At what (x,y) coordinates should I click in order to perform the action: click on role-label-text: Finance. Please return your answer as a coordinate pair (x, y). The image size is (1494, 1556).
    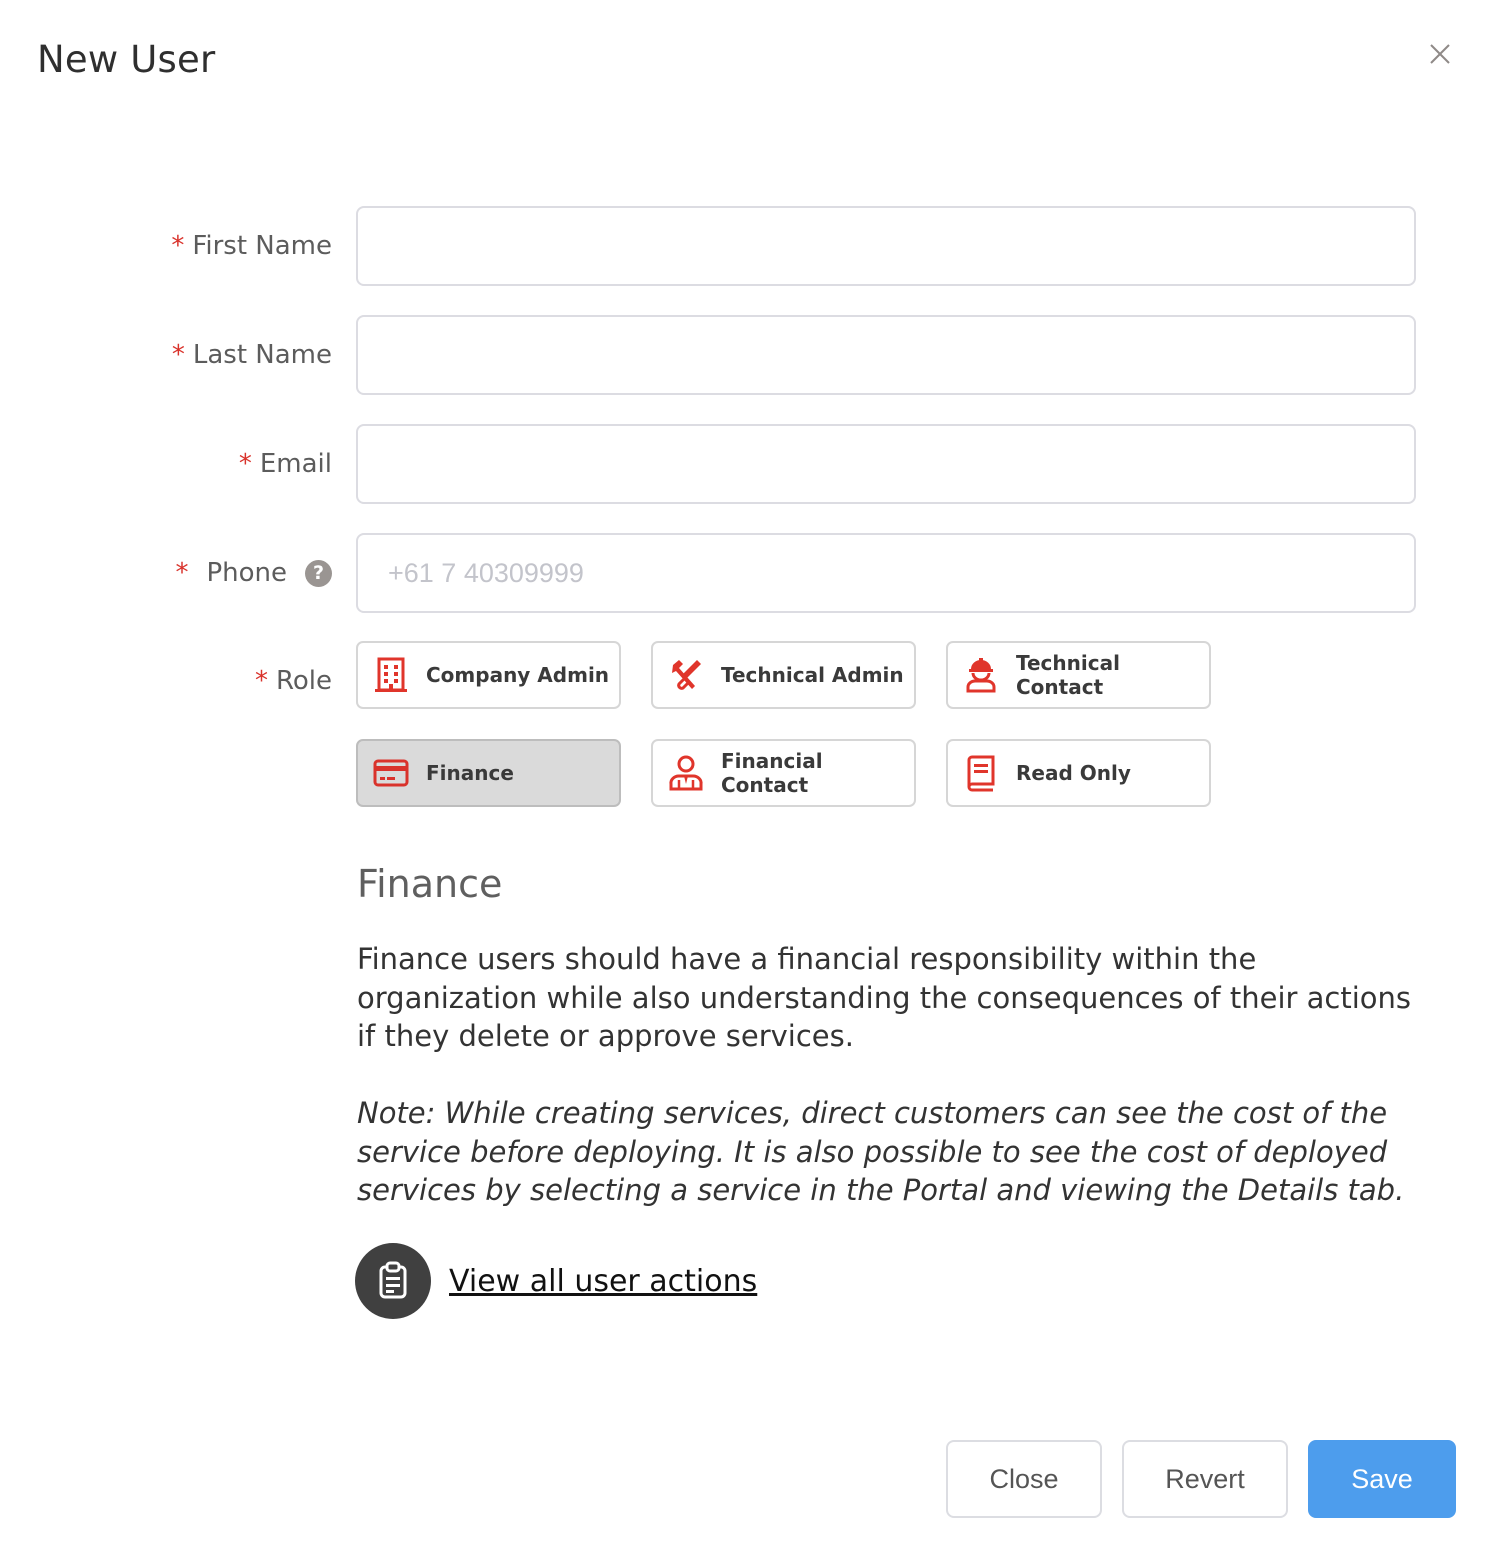
    Looking at the image, I should click on (470, 773).